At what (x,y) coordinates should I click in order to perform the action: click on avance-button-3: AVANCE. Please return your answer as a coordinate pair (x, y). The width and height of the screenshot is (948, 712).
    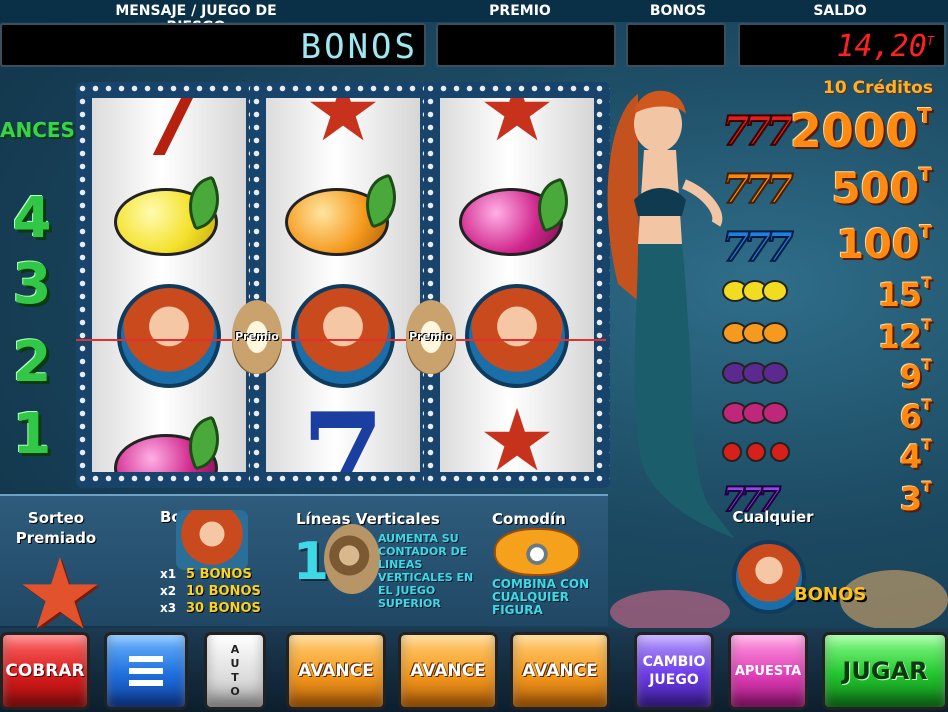
    Looking at the image, I should click on (560, 671).